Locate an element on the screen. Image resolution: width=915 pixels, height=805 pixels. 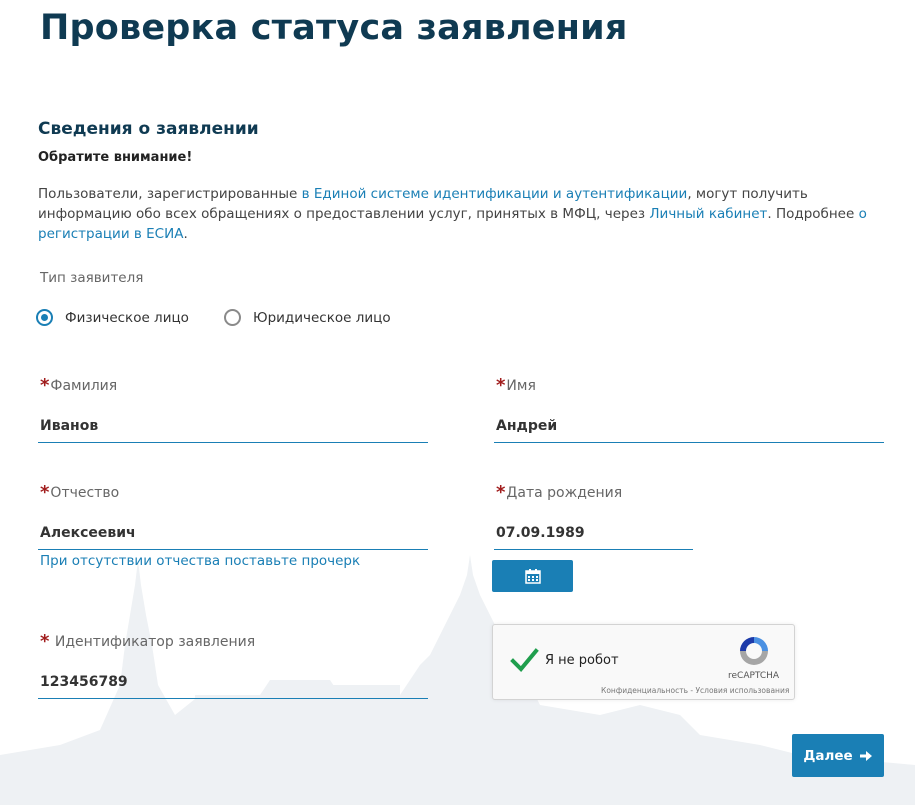
arrow-right-icon is located at coordinates (865, 755).